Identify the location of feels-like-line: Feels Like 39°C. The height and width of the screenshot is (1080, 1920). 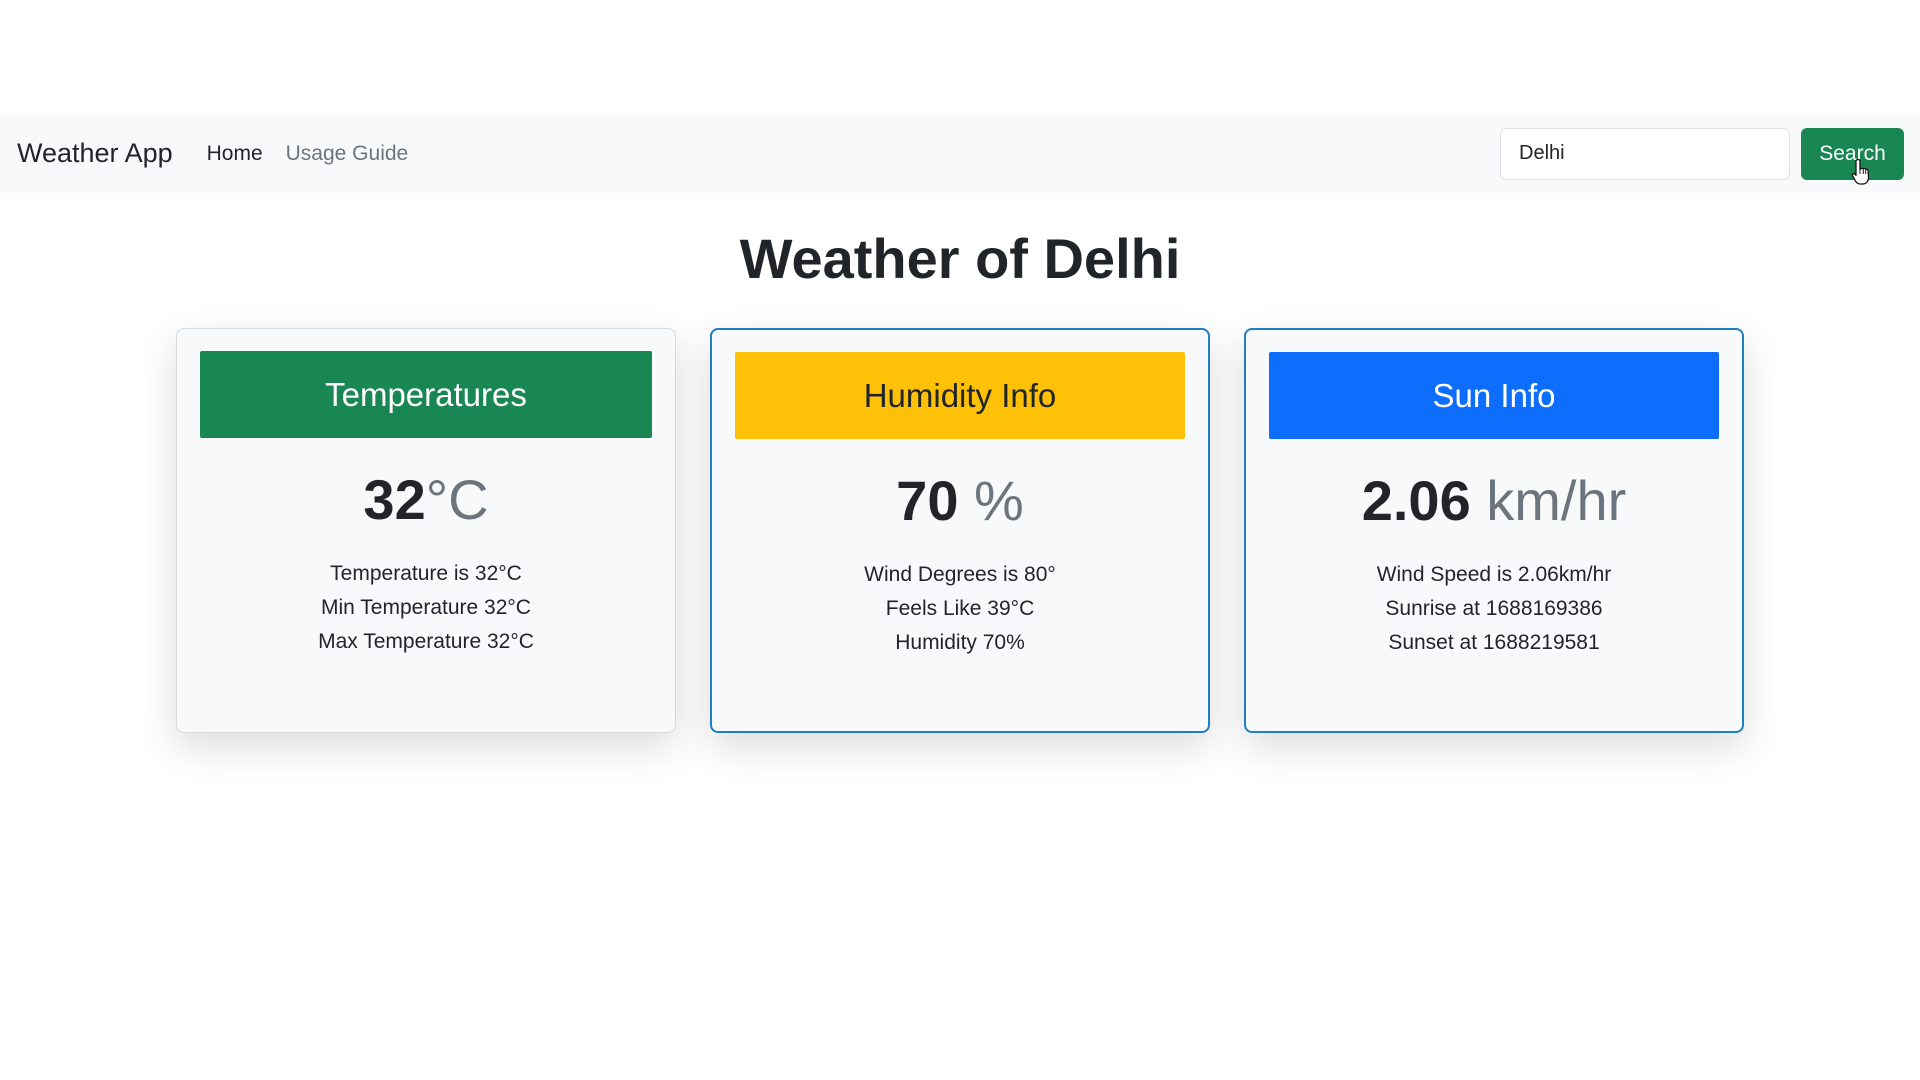
(960, 608).